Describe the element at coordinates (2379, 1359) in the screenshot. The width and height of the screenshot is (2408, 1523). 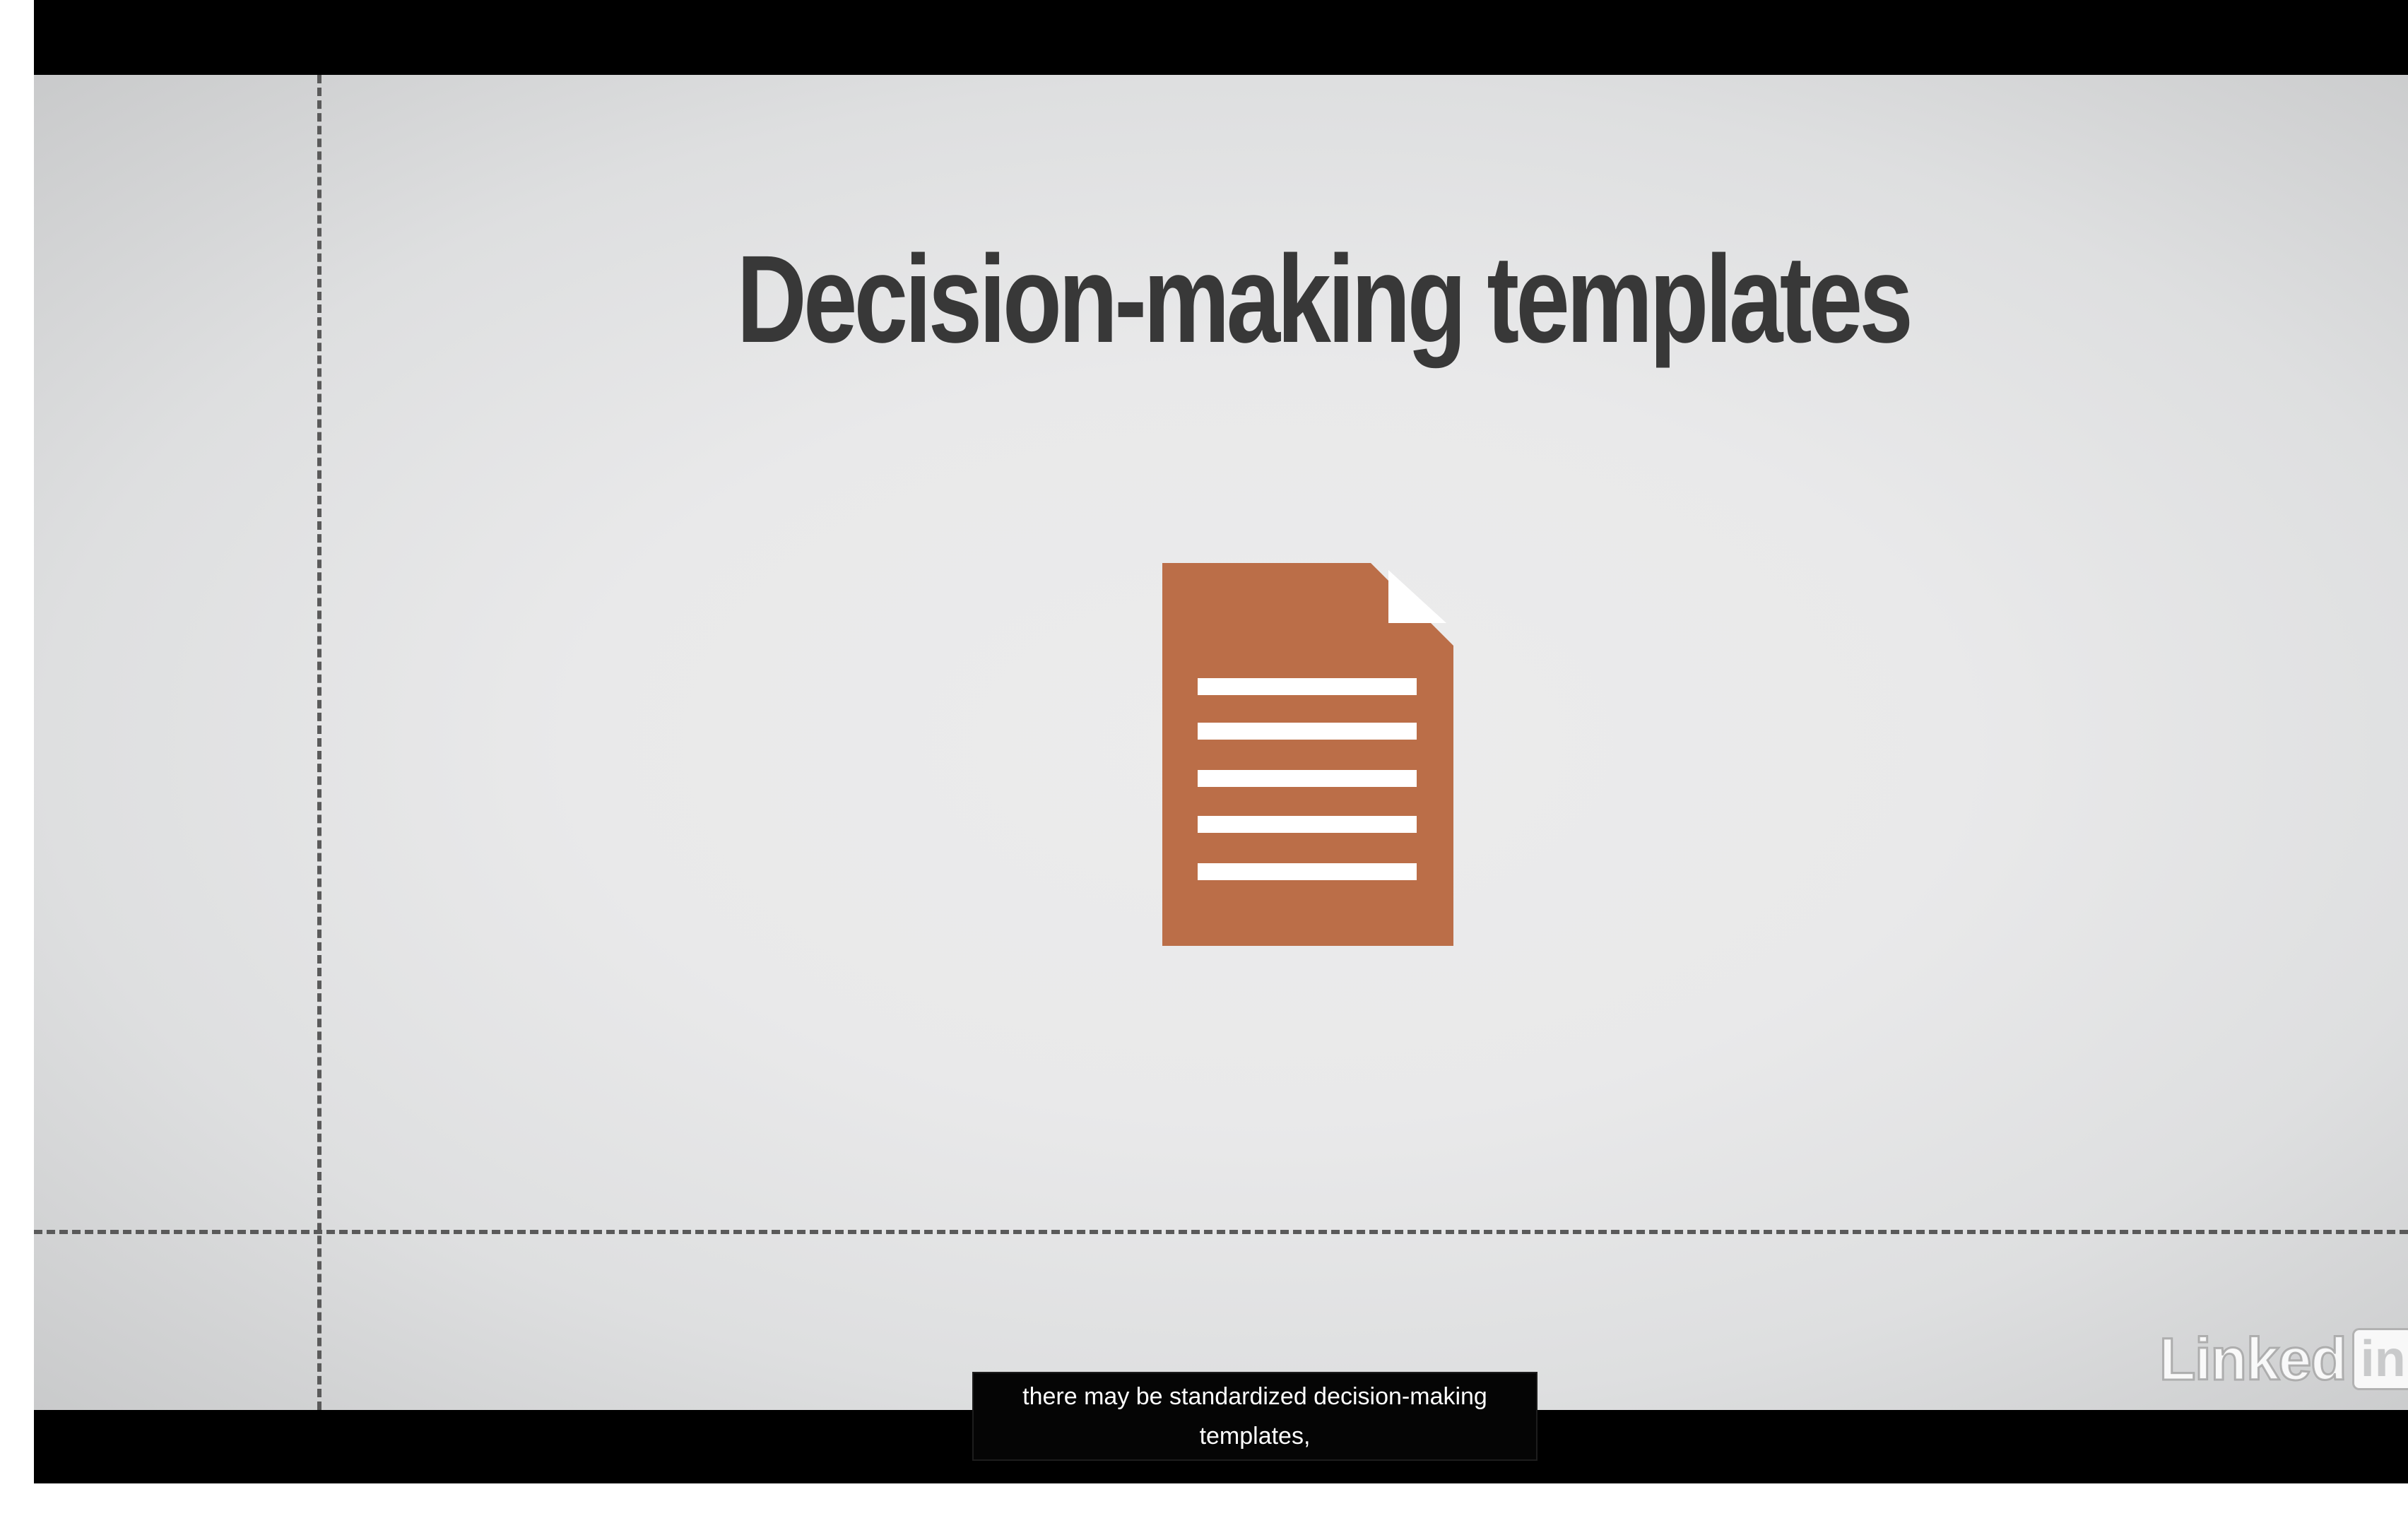
I see `linkedin-in-icon: in` at that location.